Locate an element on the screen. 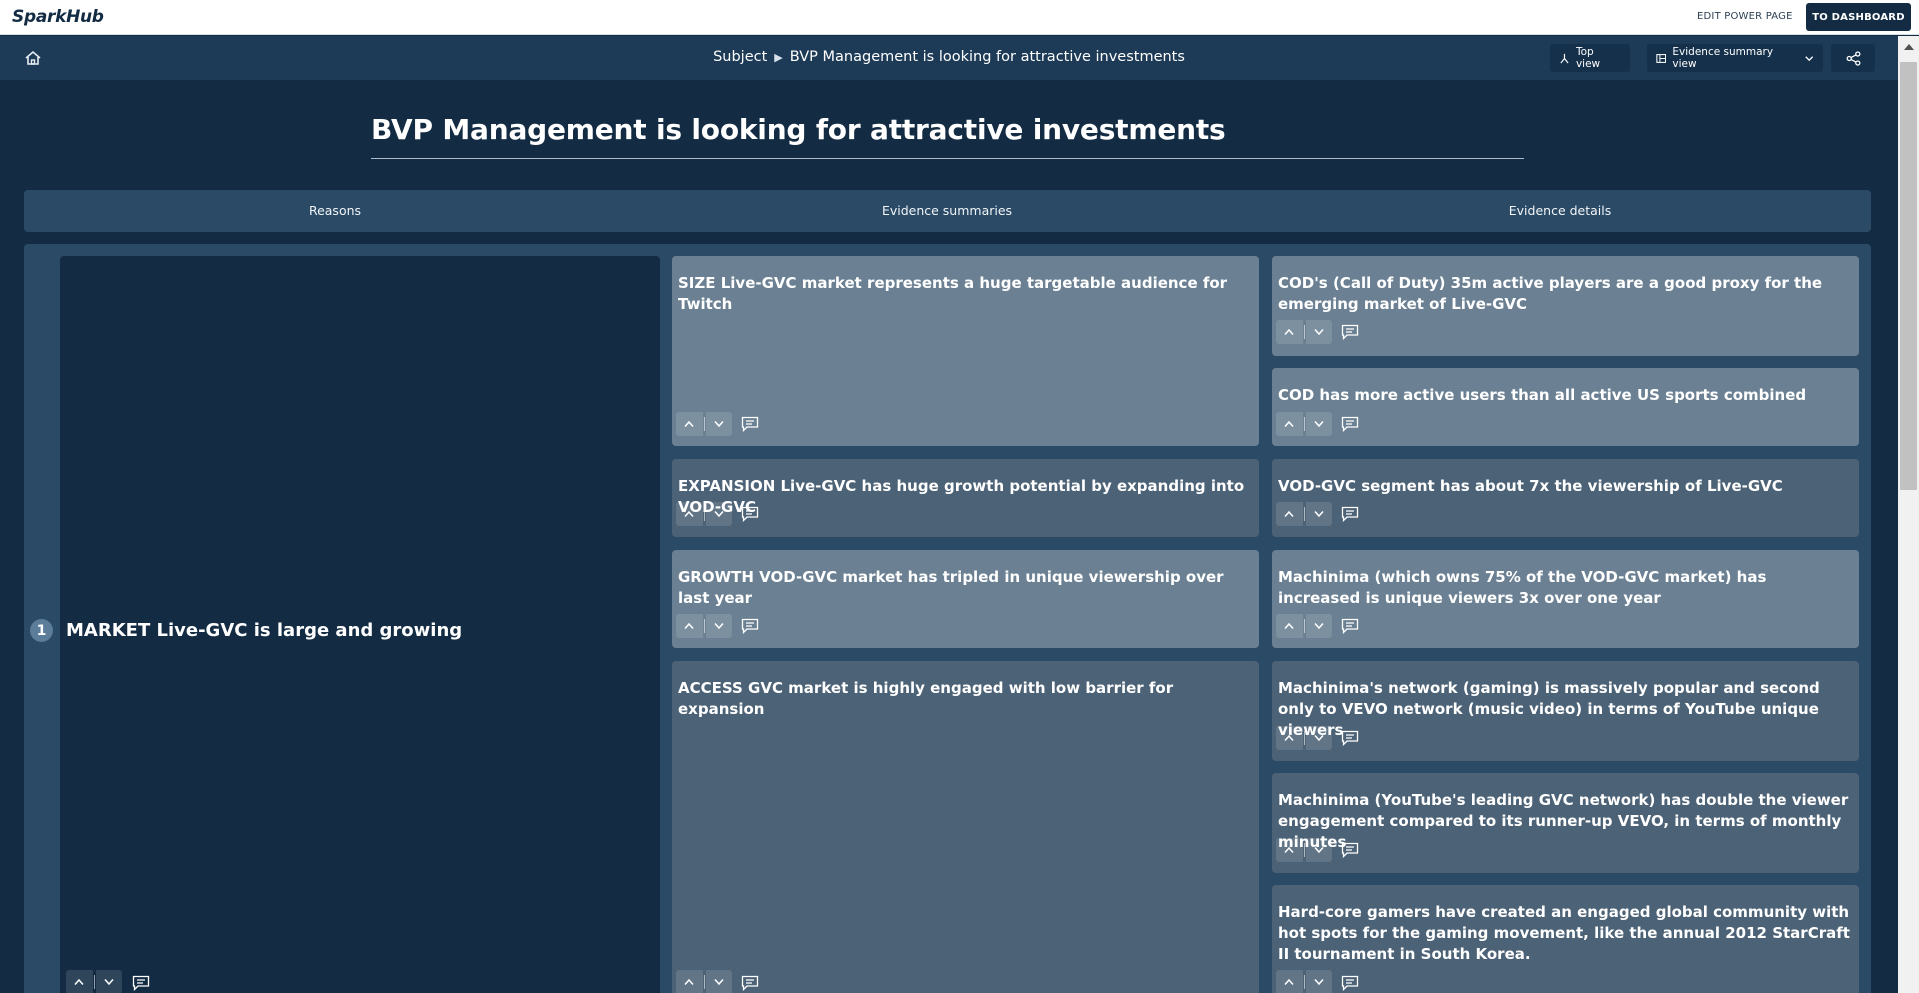 The height and width of the screenshot is (993, 1919). scroll-up-arrow-icon is located at coordinates (1909, 47).